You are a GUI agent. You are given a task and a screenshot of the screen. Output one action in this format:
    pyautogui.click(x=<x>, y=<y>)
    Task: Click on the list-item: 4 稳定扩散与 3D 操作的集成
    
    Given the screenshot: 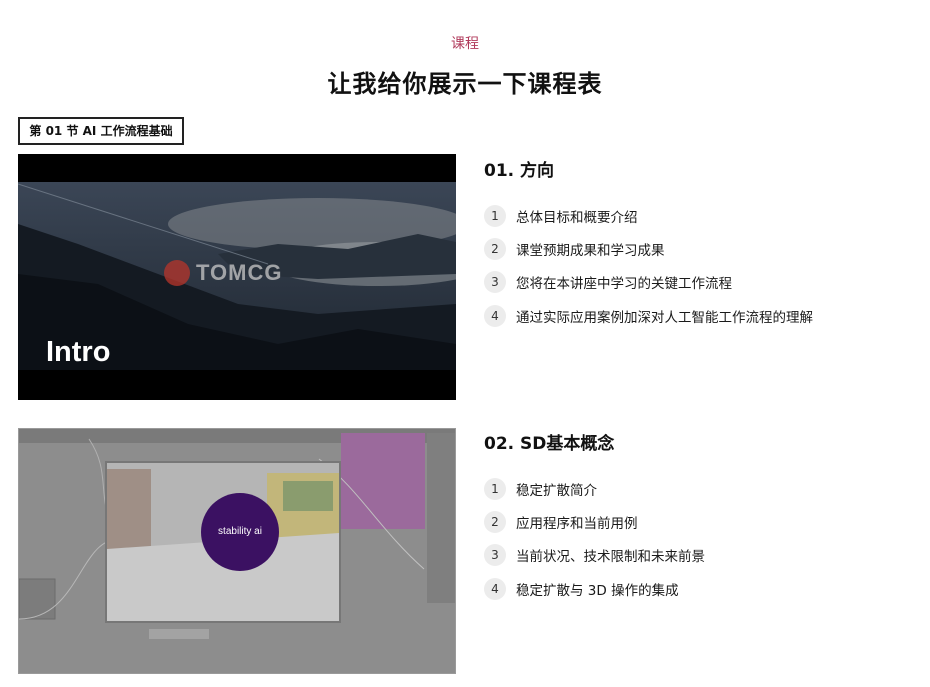 What is the action you would take?
    pyautogui.click(x=704, y=588)
    